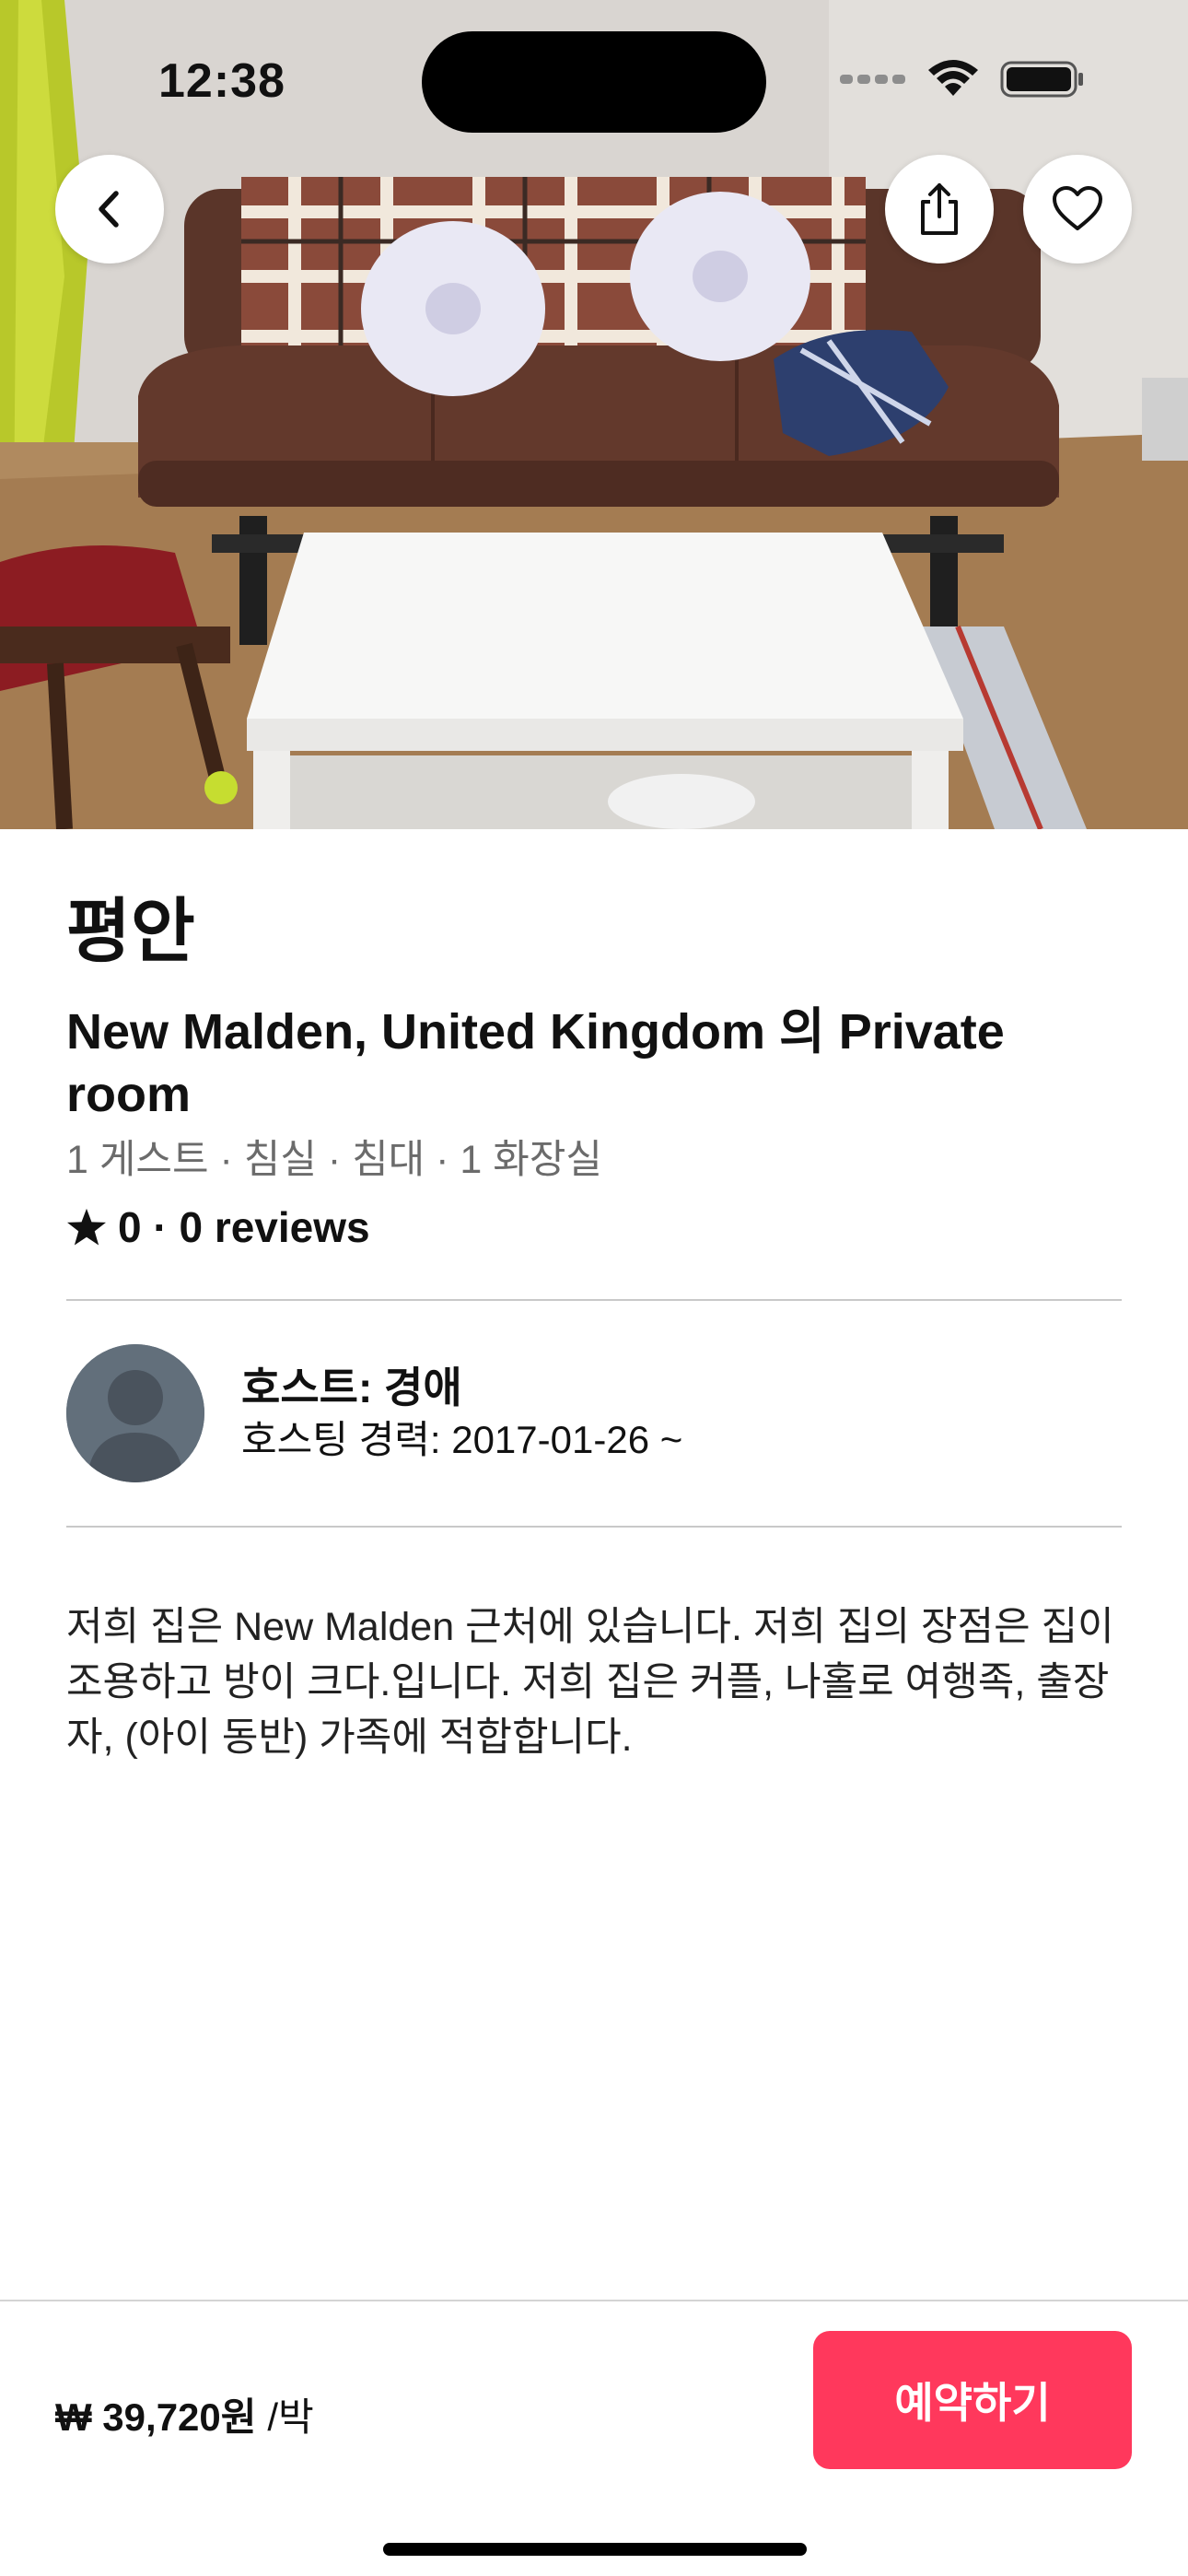  Describe the element at coordinates (594, 2438) in the screenshot. I see `booking-bar: ₩ 39,720원 /박 예약하기` at that location.